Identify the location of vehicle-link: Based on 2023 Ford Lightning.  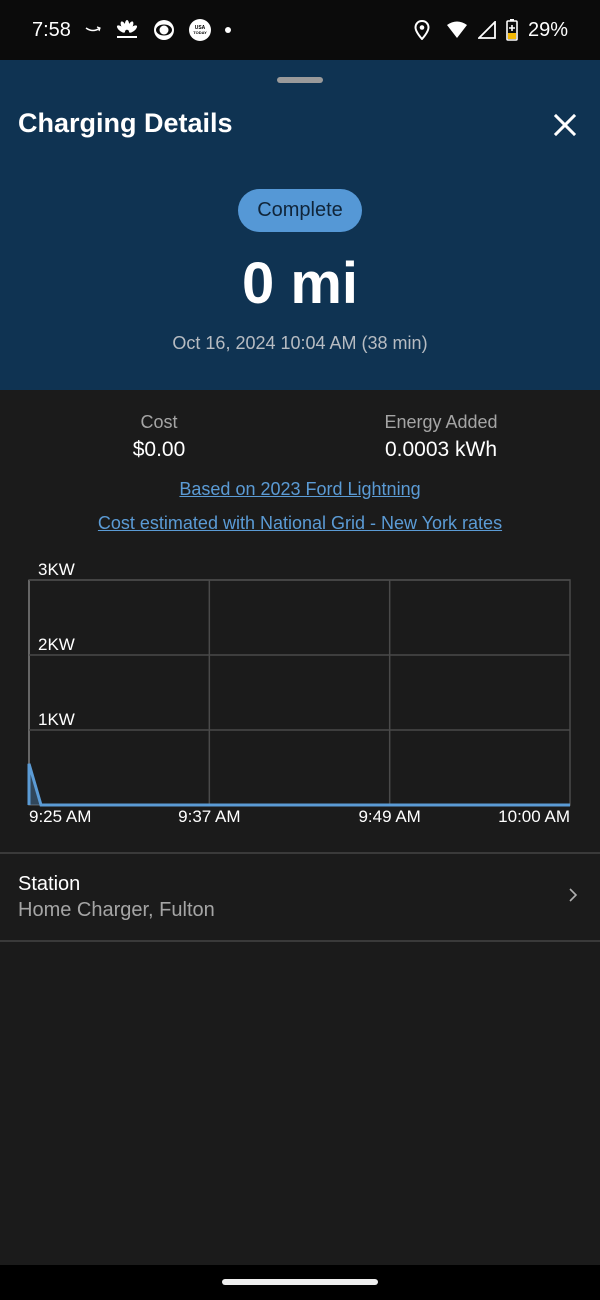
(300, 489).